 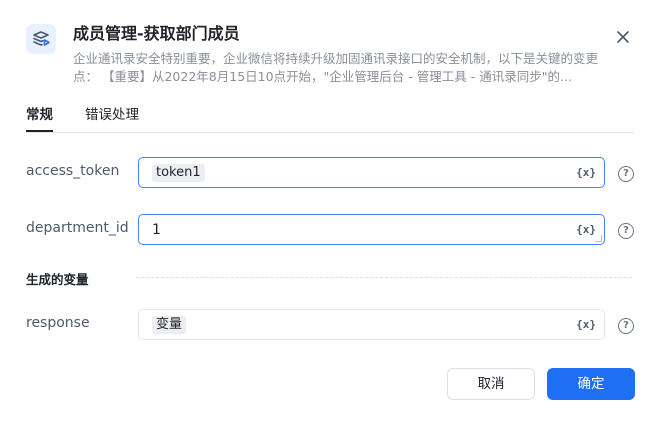 I want to click on layers-icon, so click(x=41, y=39).